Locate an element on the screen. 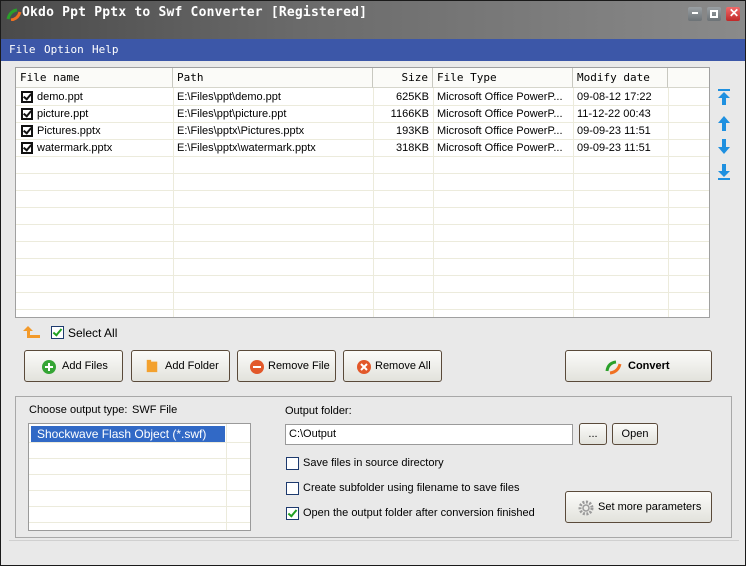  file-path: E:\Files\pptx\watermark.pptx is located at coordinates (246, 148).